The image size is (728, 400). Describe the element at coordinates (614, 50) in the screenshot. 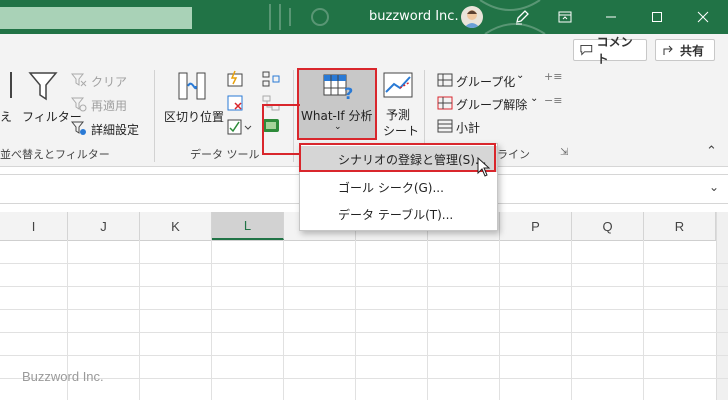

I see `comments-label: コメント` at that location.